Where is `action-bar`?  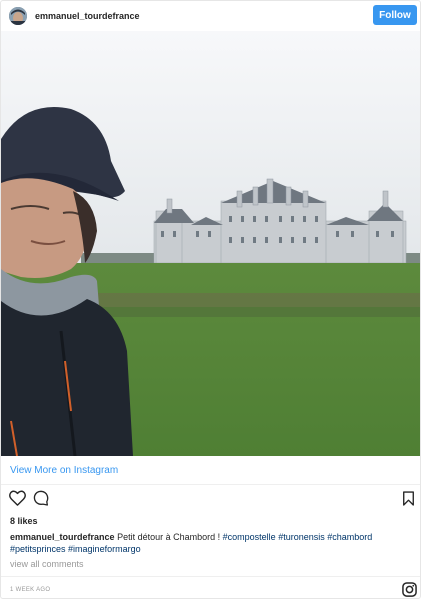 action-bar is located at coordinates (210, 500).